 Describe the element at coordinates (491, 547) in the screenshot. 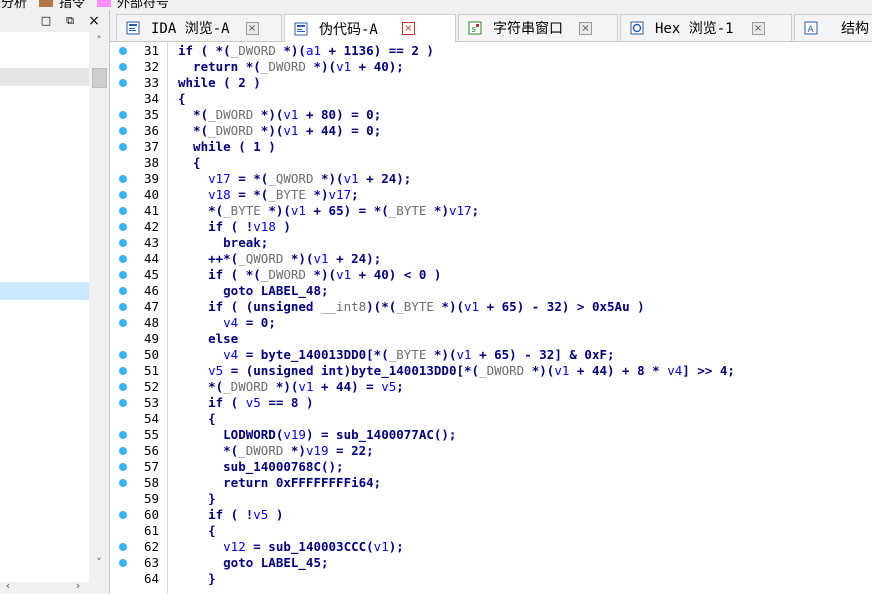

I see `code-line: 62 v12 = sub_140003CCC(v1);` at that location.